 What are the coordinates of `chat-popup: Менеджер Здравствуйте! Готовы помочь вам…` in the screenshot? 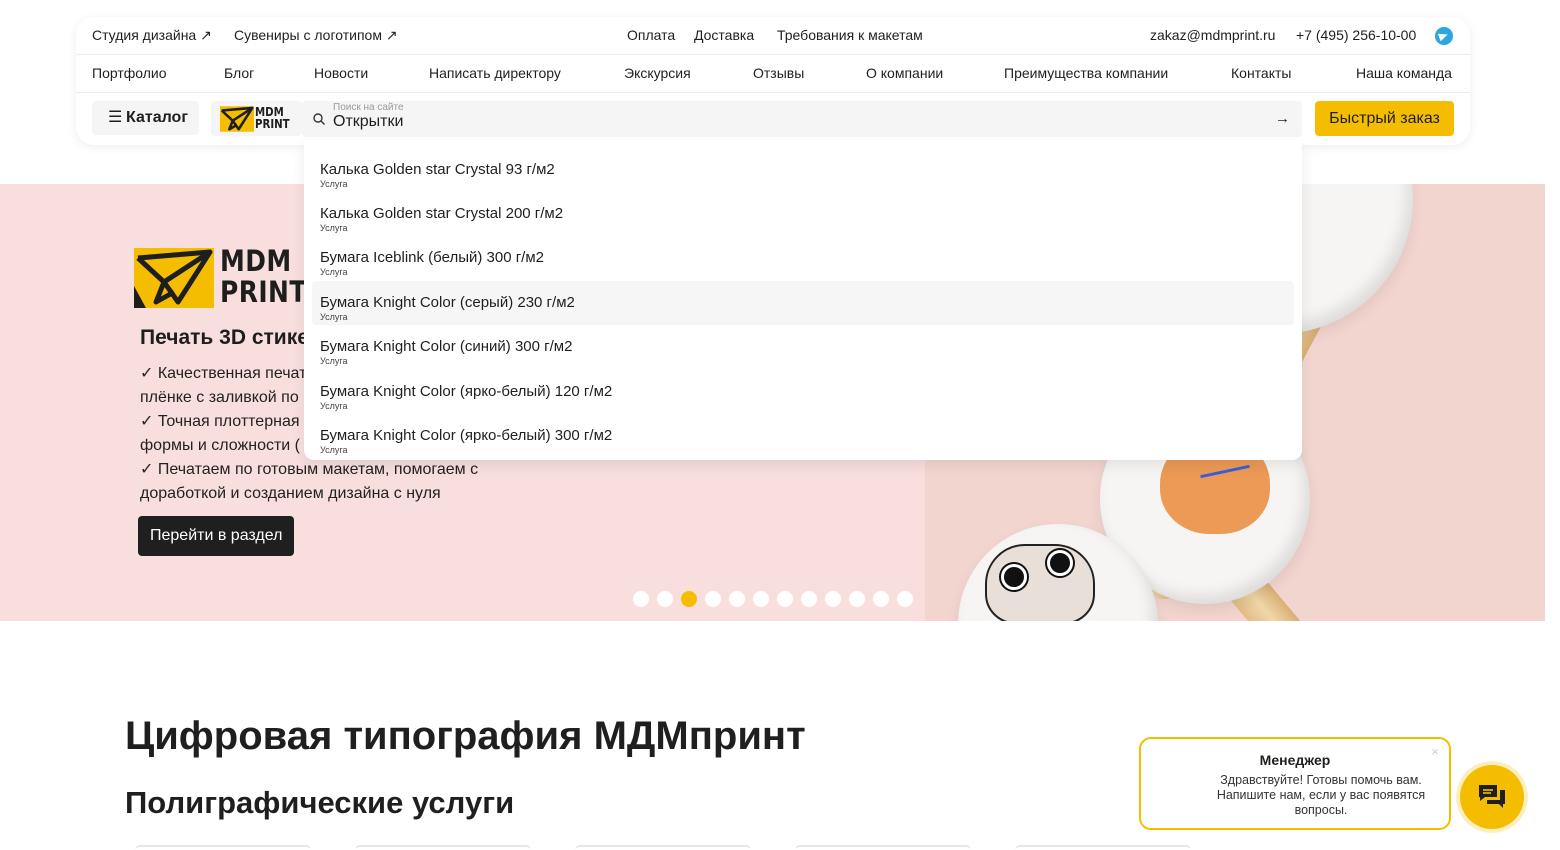 It's located at (1295, 783).